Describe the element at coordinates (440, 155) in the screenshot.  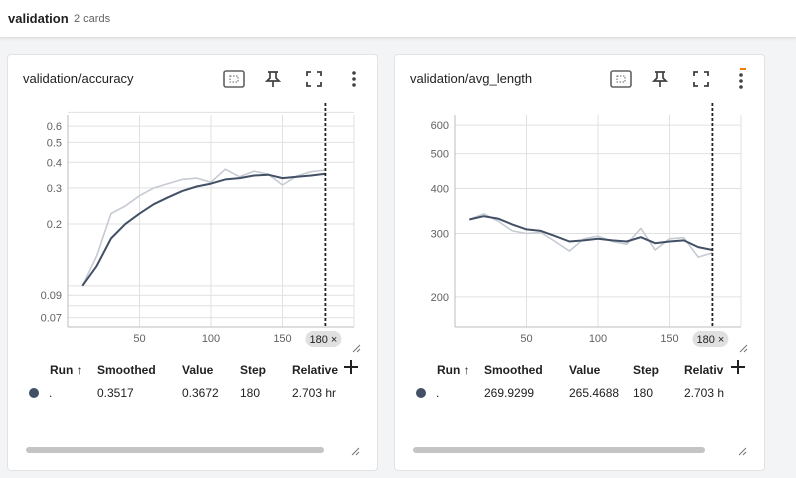
I see `y-tick-label: 500` at that location.